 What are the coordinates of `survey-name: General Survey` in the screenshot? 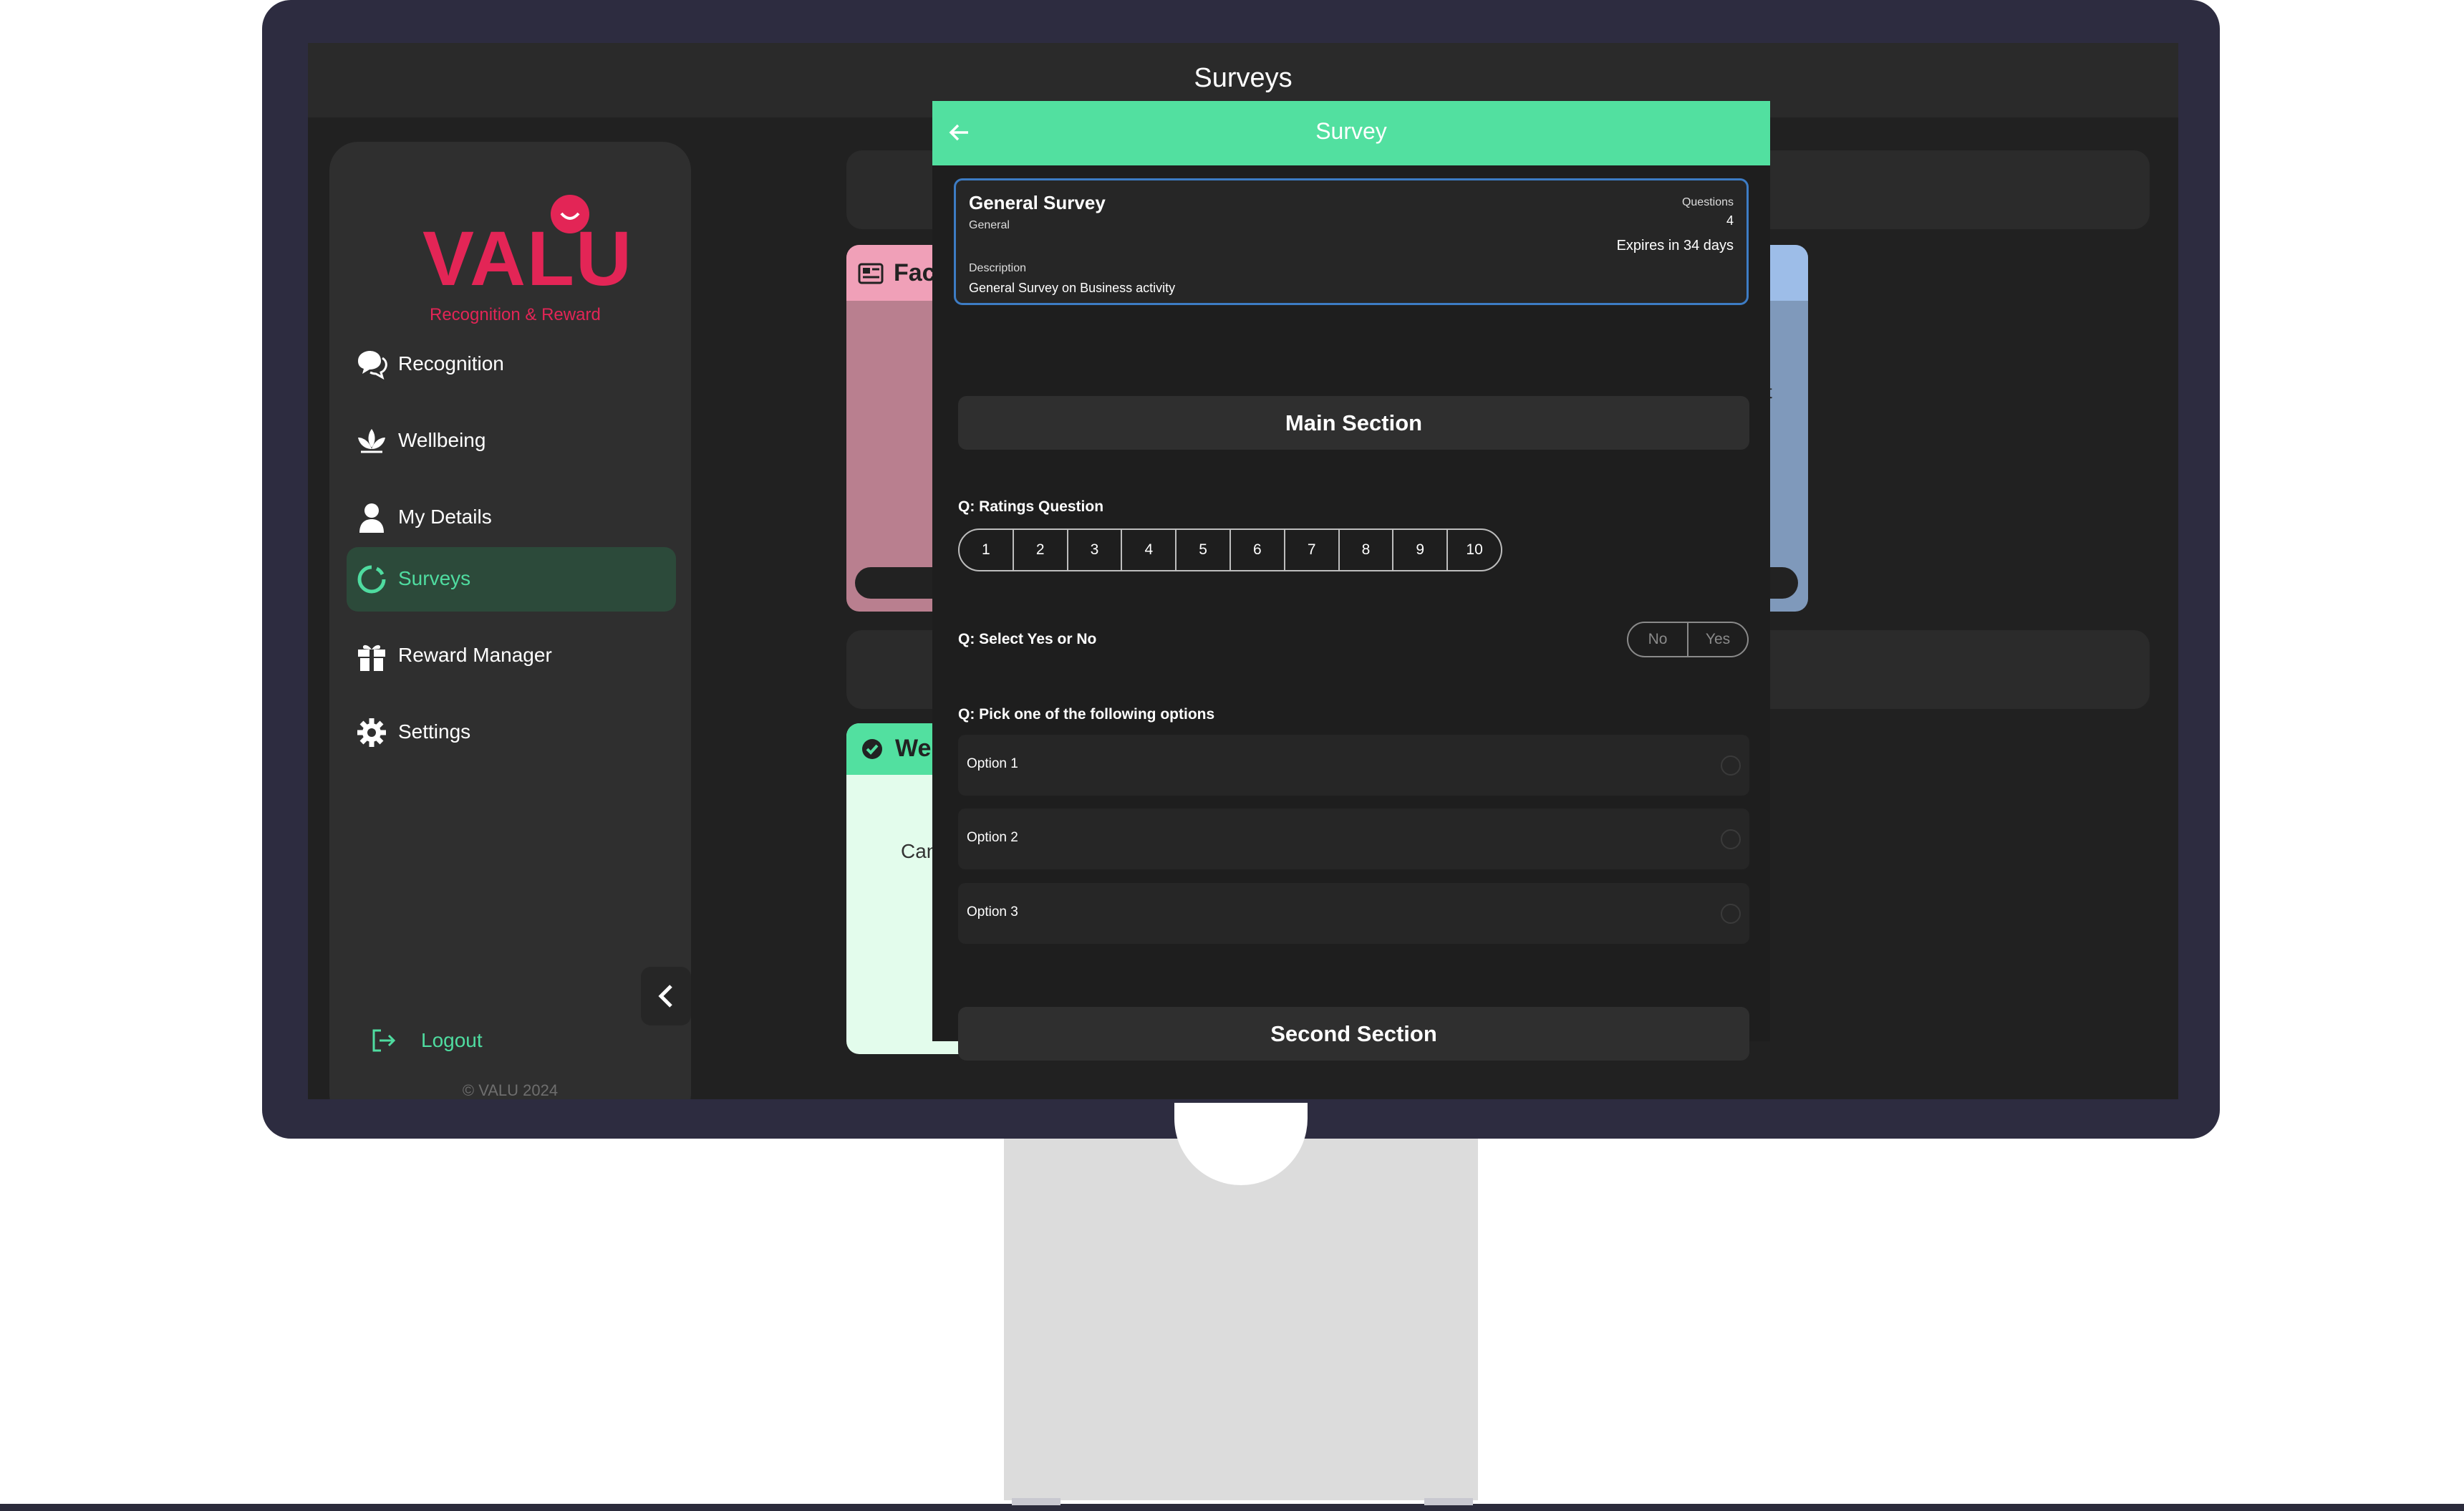 It's located at (1037, 202).